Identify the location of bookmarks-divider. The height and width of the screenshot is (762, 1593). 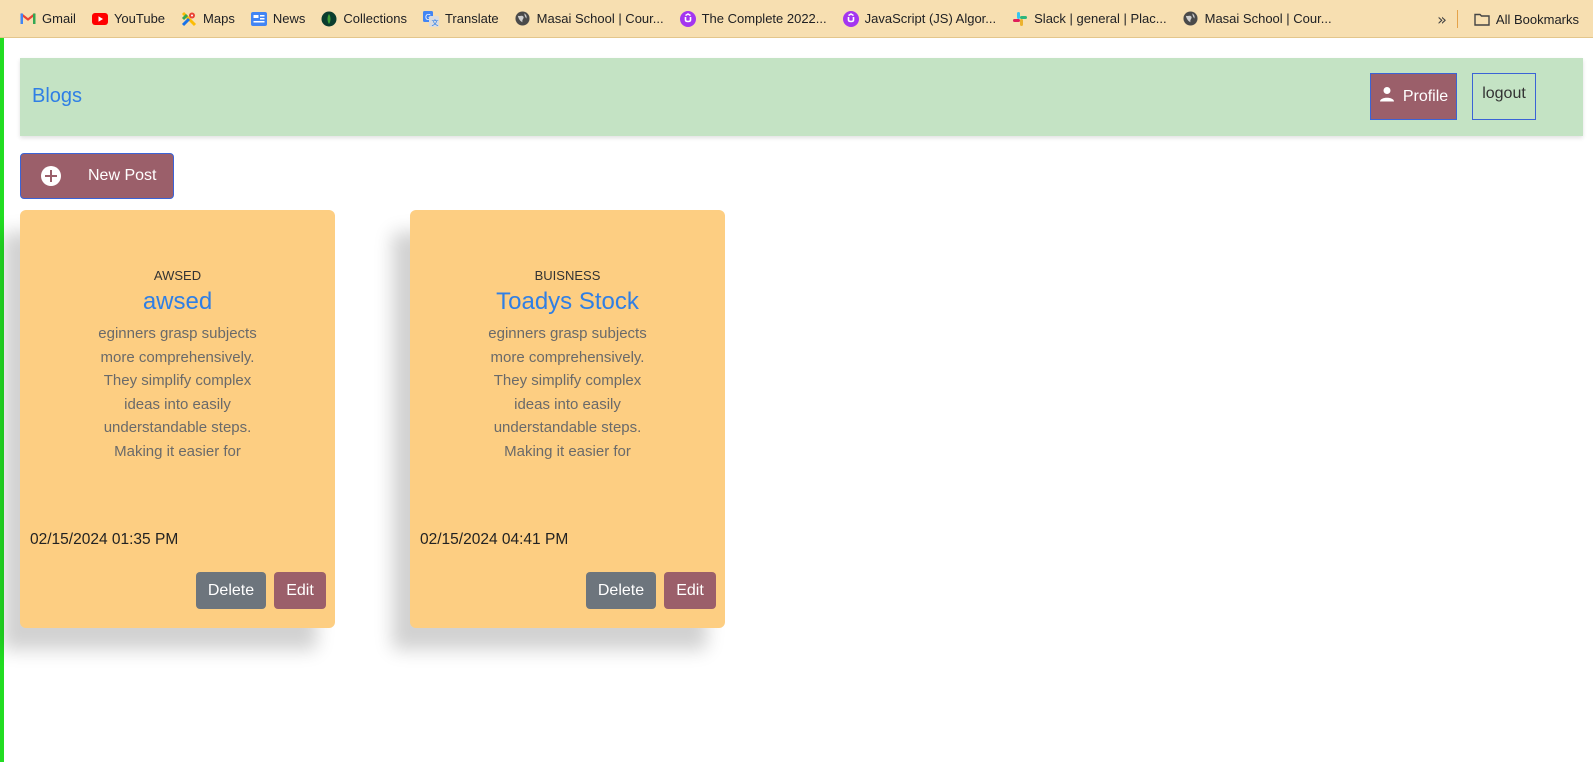
(1457, 19).